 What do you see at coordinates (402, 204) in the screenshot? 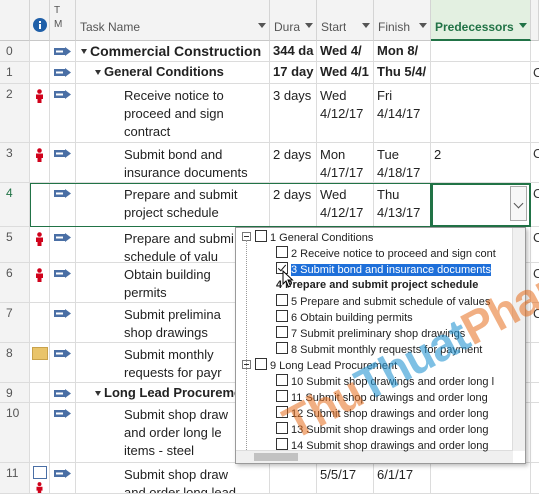
I see `cell-finish: Thu 4/13/17` at bounding box center [402, 204].